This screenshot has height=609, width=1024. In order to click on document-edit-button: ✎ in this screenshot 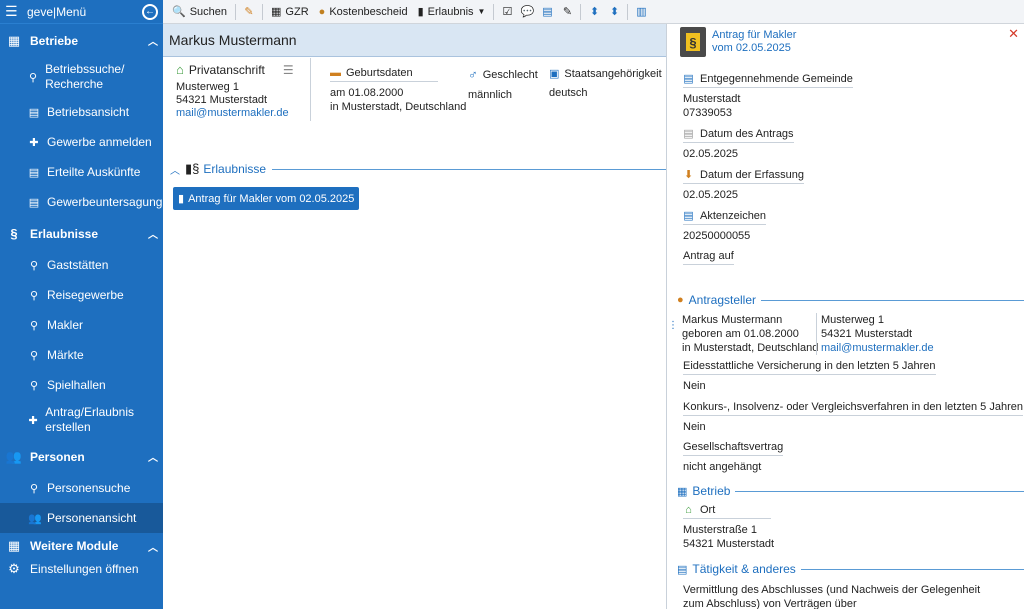, I will do `click(567, 11)`.